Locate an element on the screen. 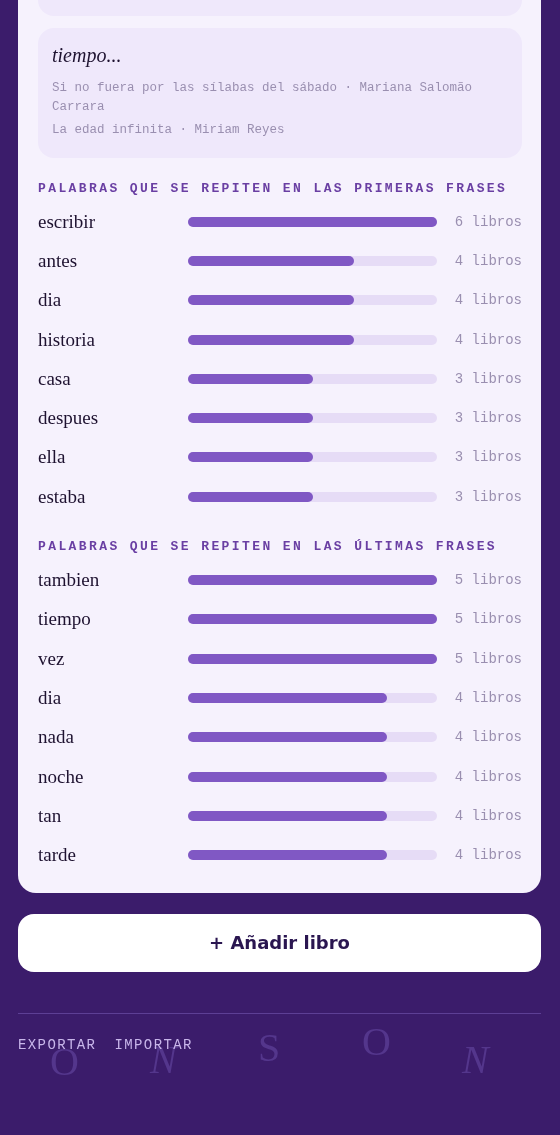 This screenshot has width=560, height=1135. word-label: tan is located at coordinates (50, 815).